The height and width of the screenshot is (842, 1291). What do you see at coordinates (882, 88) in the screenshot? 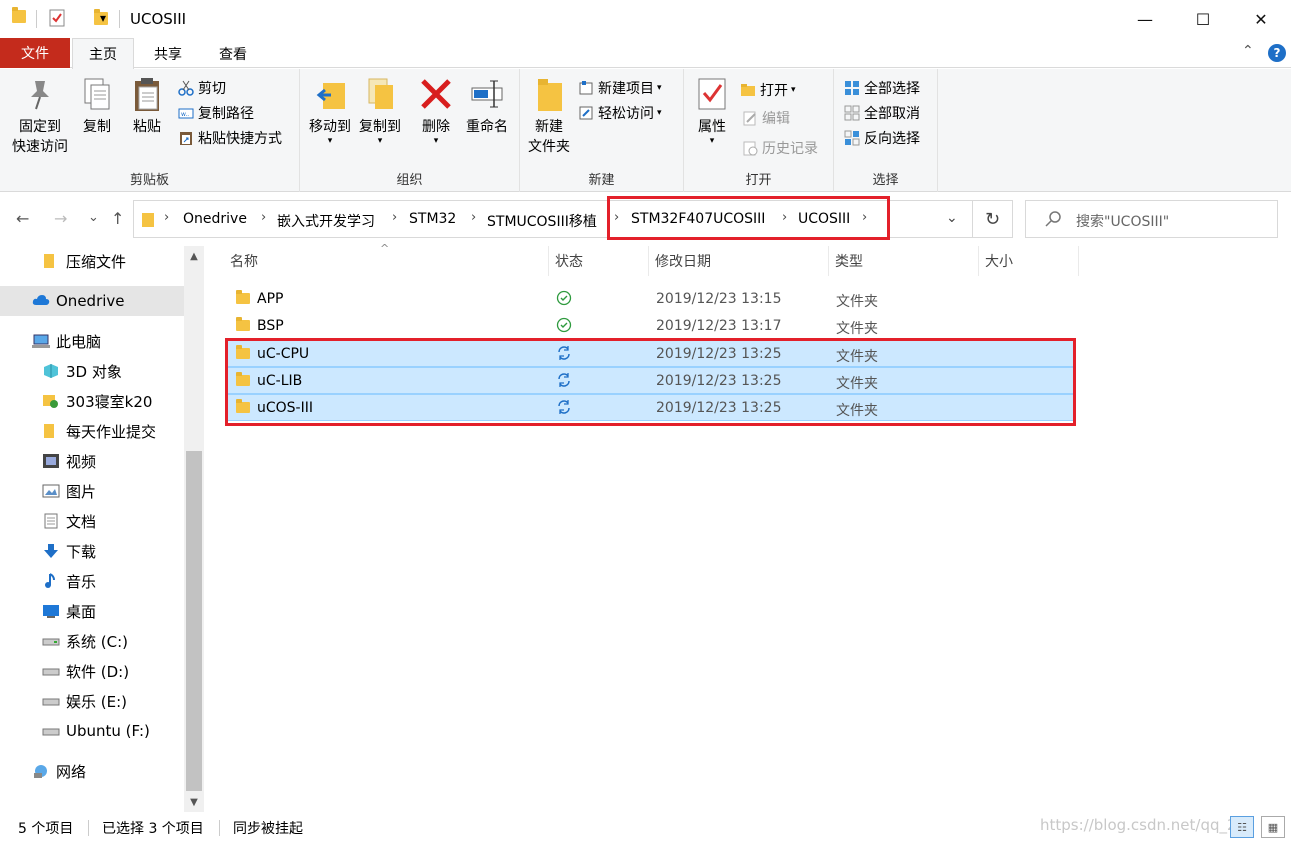
I see `select-all-button: 全部选择` at bounding box center [882, 88].